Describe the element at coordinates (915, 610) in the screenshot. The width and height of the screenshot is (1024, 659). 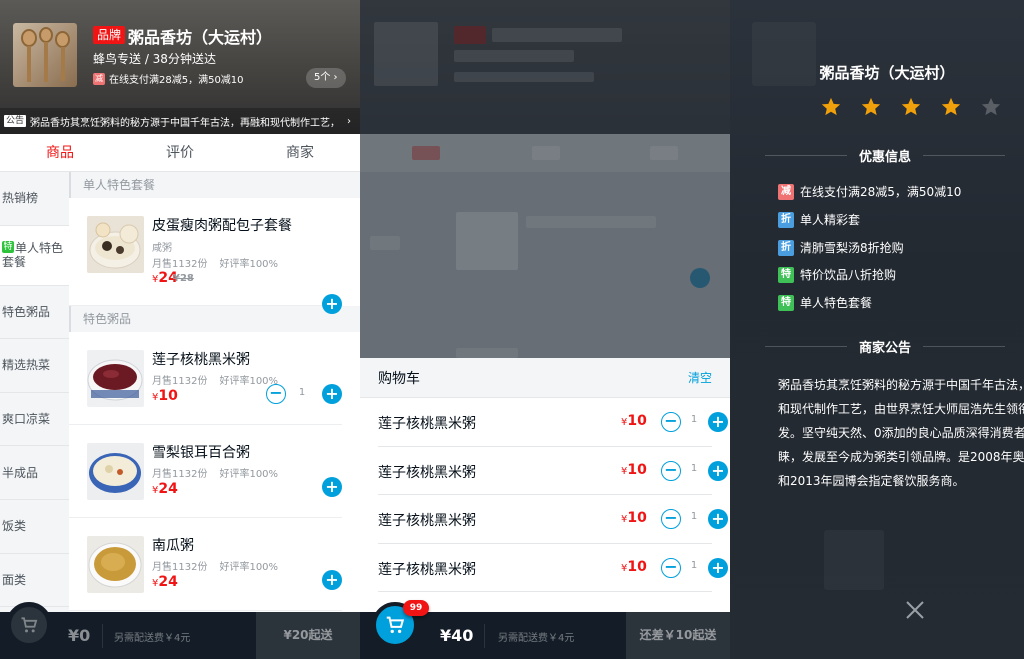
I see `close-icon` at that location.